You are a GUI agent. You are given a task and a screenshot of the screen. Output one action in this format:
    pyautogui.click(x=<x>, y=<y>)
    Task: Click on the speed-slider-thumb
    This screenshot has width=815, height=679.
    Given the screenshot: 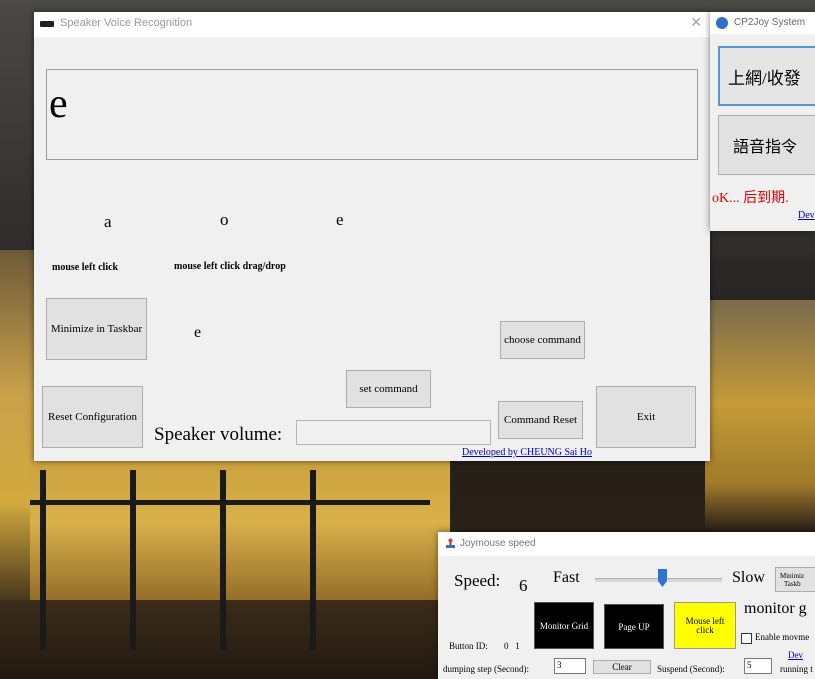 What is the action you would take?
    pyautogui.click(x=662, y=578)
    